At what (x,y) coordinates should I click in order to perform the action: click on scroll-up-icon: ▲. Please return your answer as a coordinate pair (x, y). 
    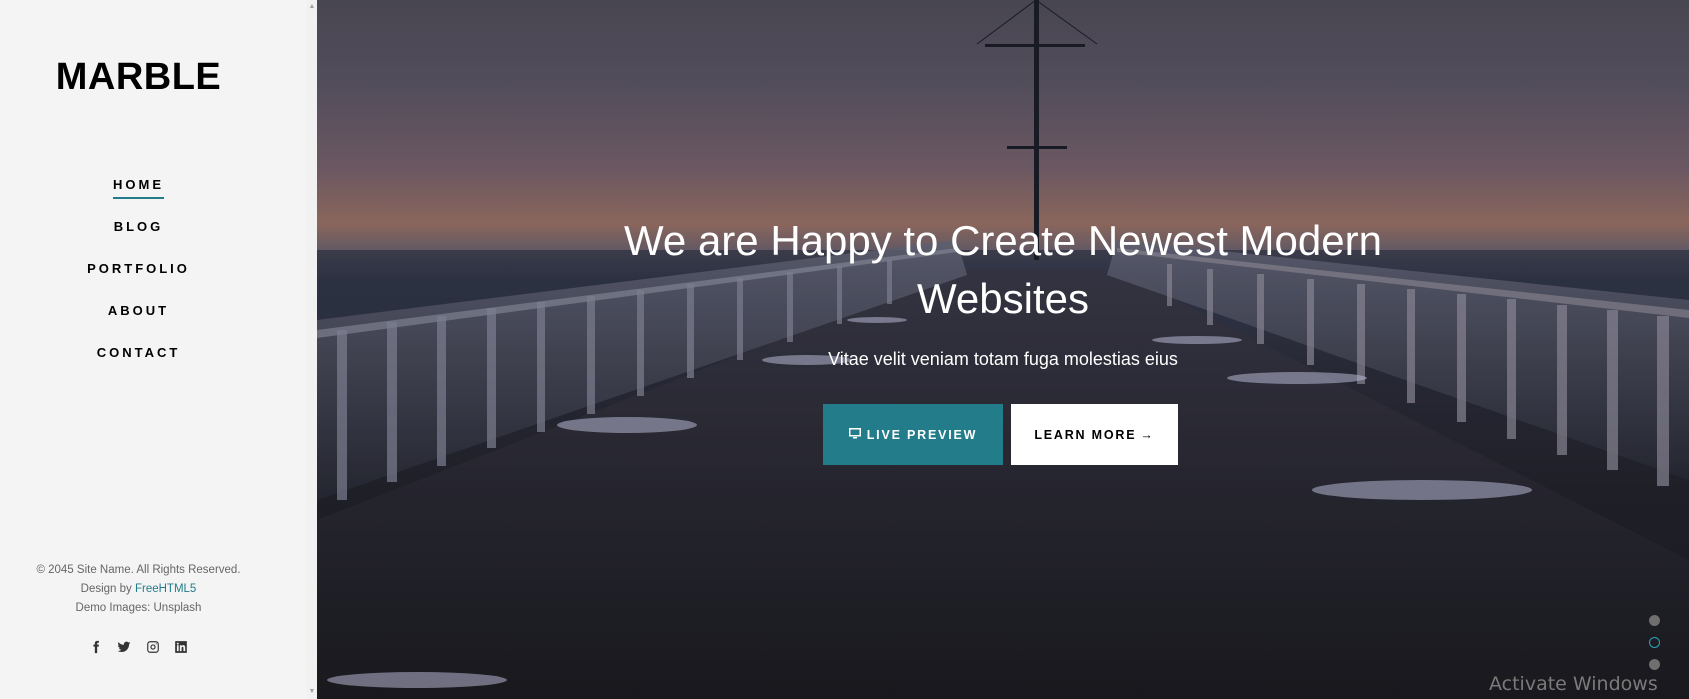
    Looking at the image, I should click on (312, 7).